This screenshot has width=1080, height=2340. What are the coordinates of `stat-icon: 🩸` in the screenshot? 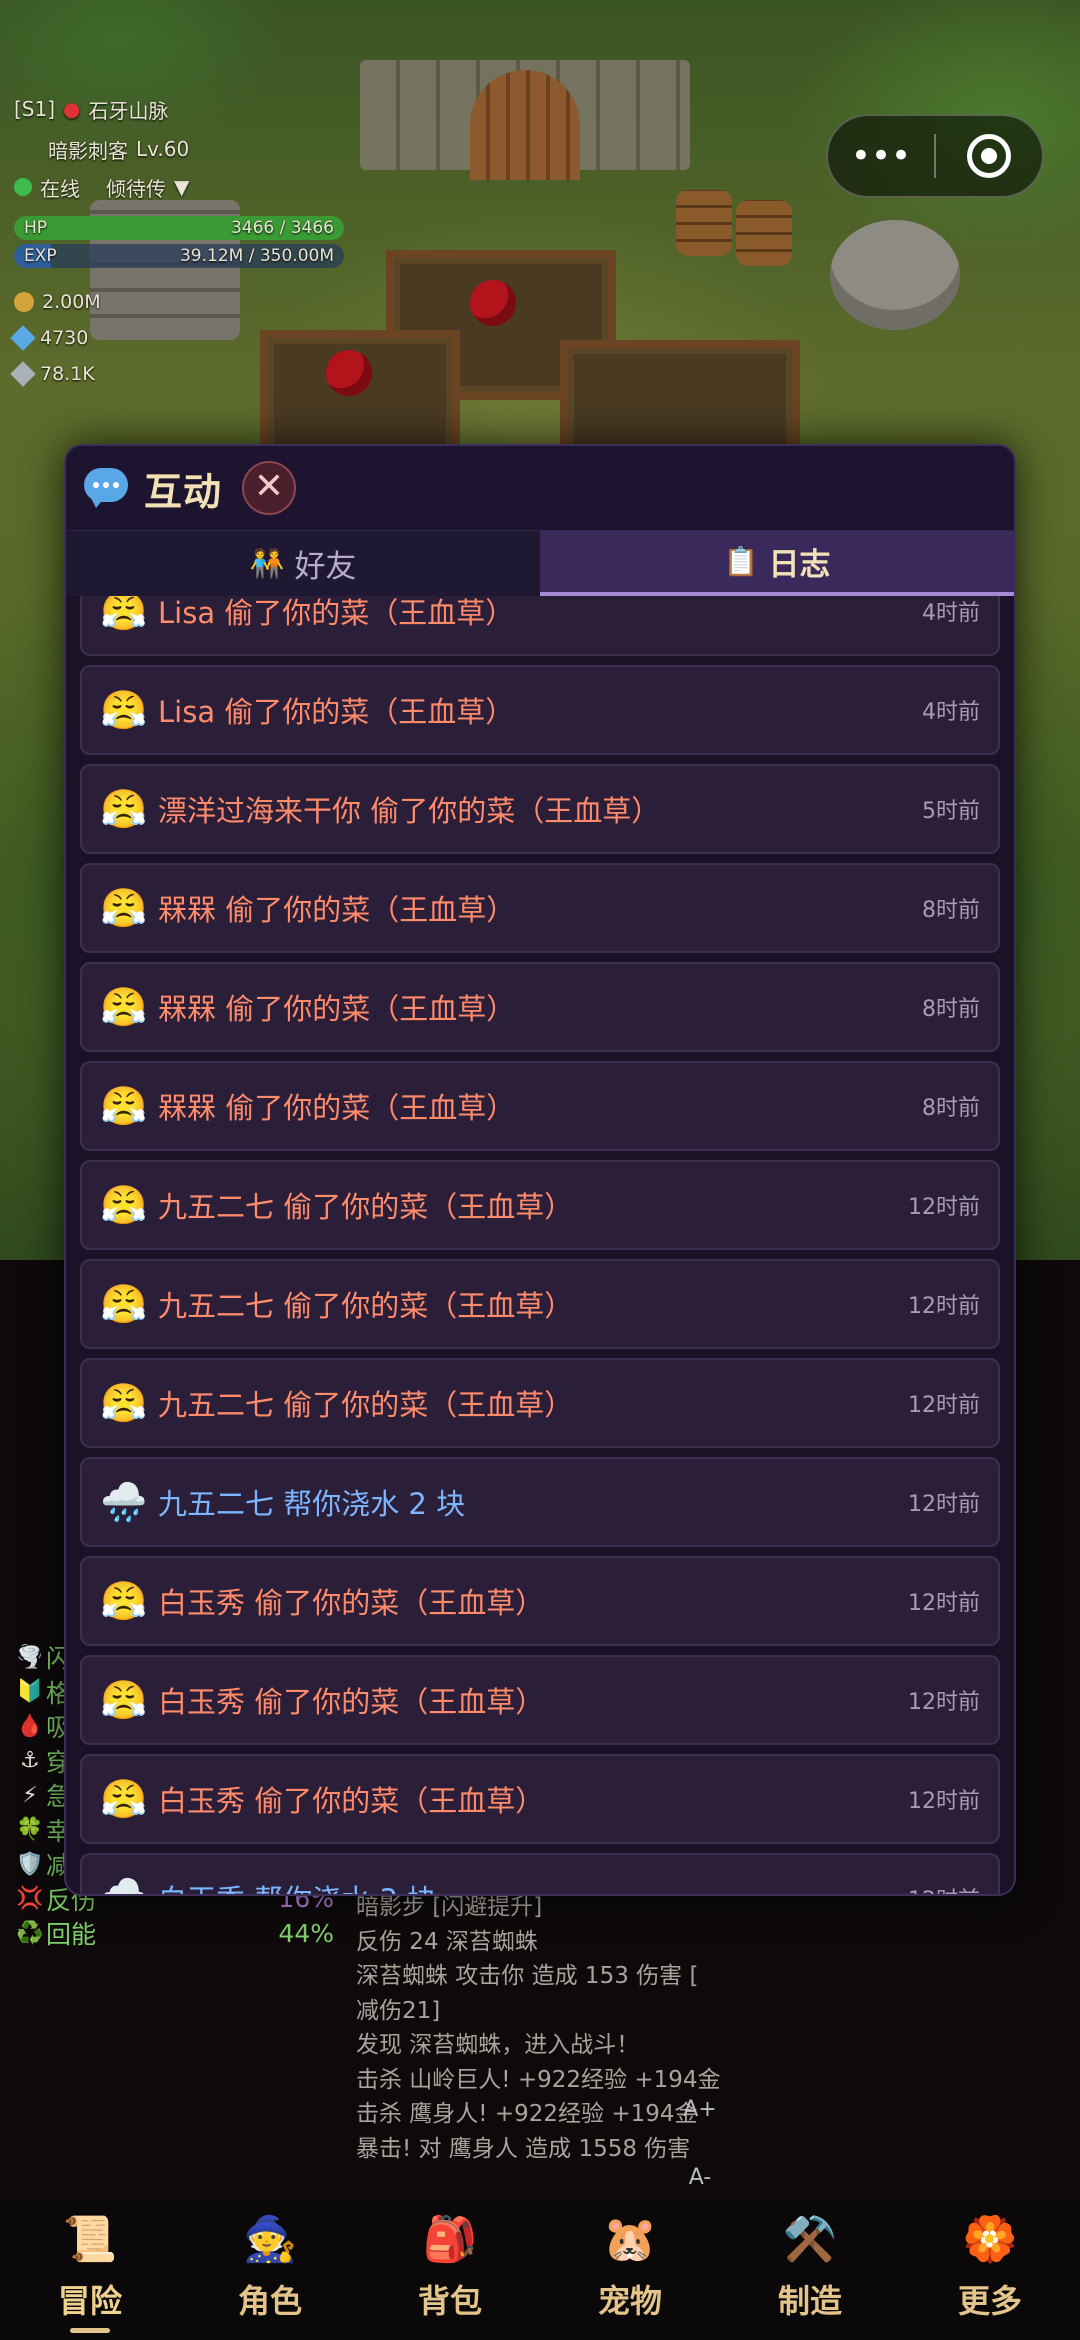 It's located at (30, 1726).